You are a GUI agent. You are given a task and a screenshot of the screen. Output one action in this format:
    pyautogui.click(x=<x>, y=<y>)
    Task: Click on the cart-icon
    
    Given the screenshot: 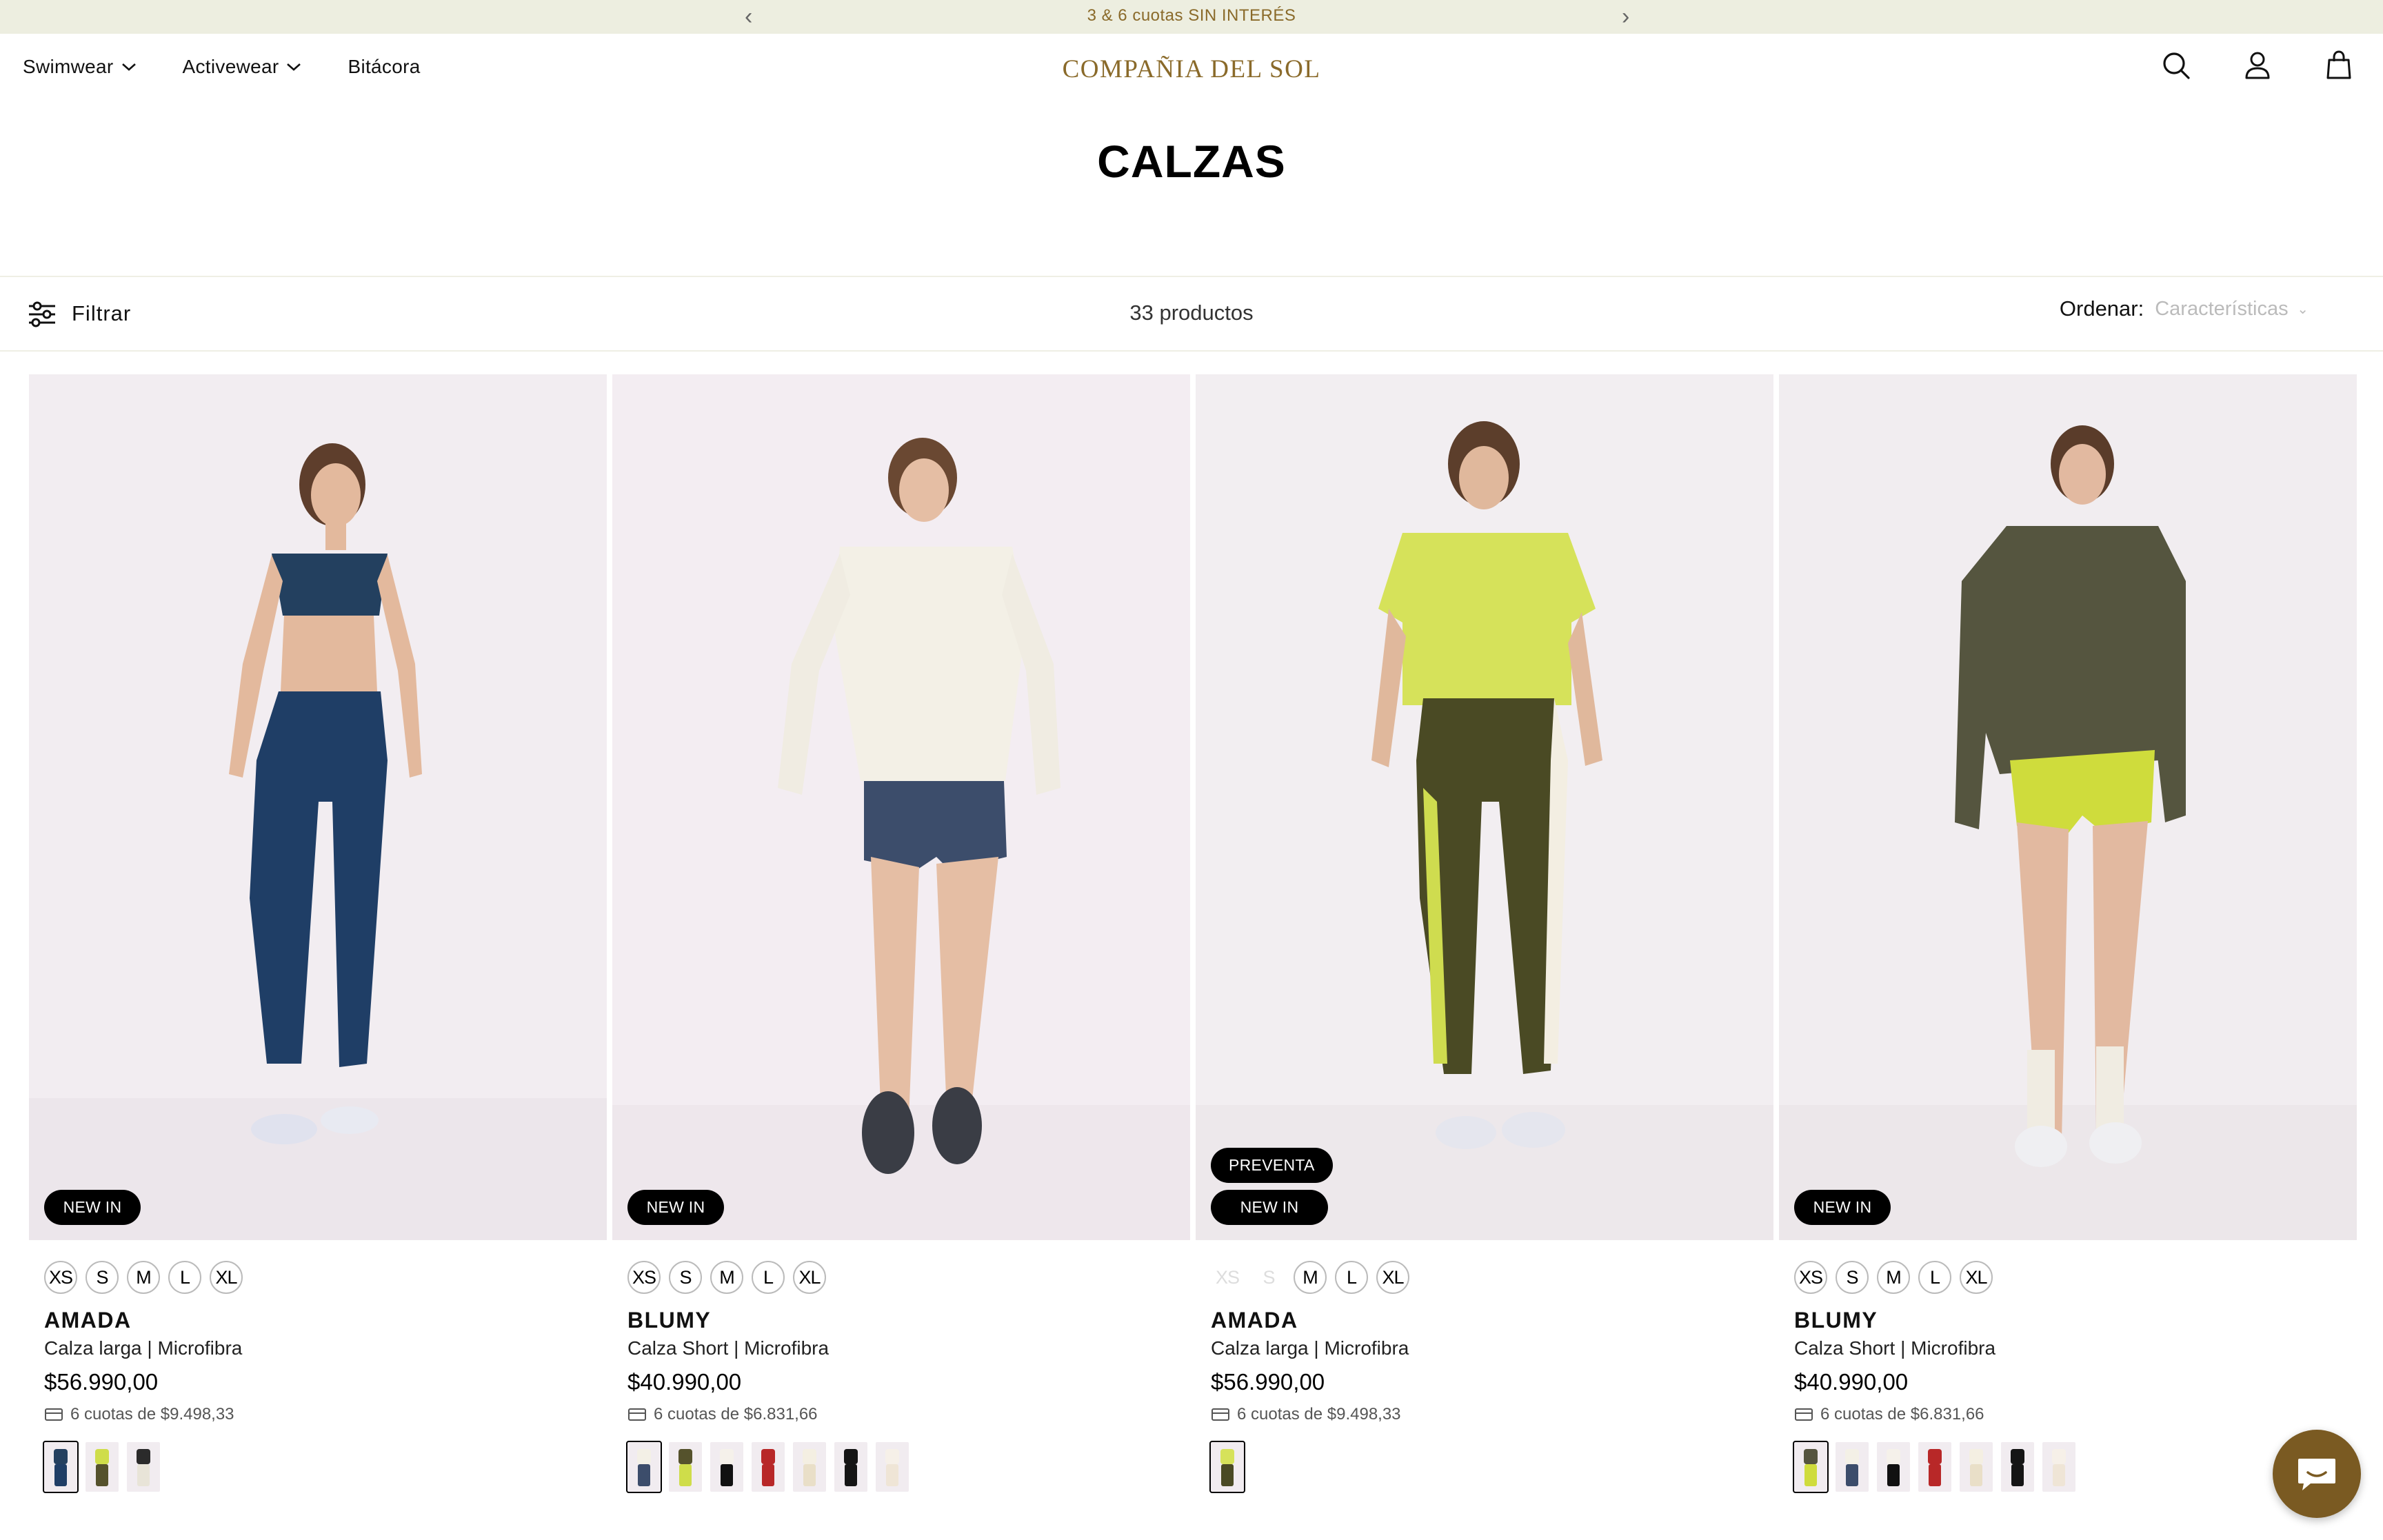 What is the action you would take?
    pyautogui.click(x=2338, y=66)
    